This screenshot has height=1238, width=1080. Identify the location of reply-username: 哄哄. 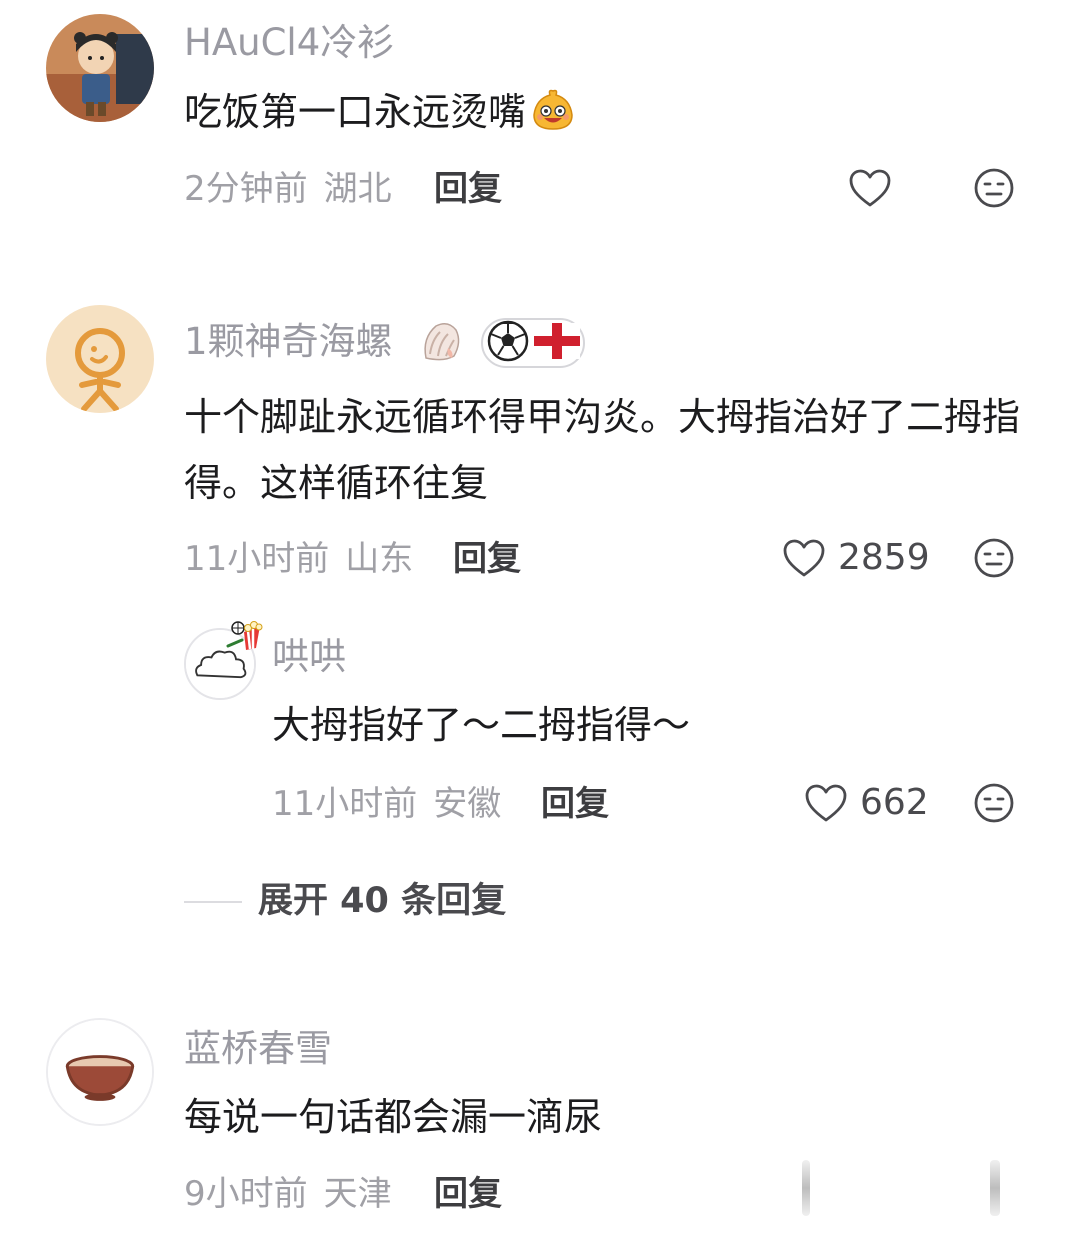
(309, 656).